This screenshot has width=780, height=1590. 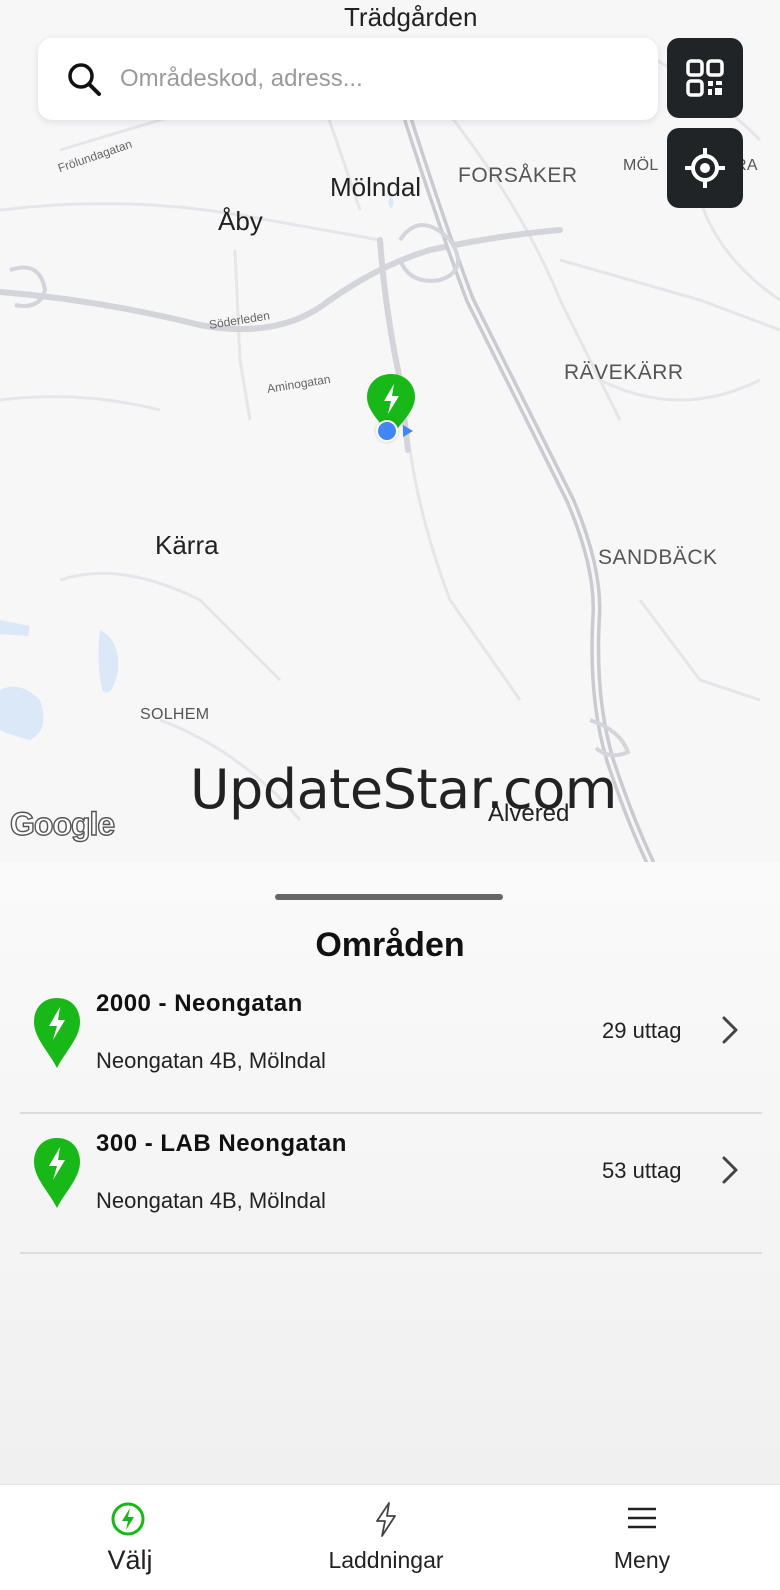 I want to click on tab-label: Välj, so click(x=130, y=1560).